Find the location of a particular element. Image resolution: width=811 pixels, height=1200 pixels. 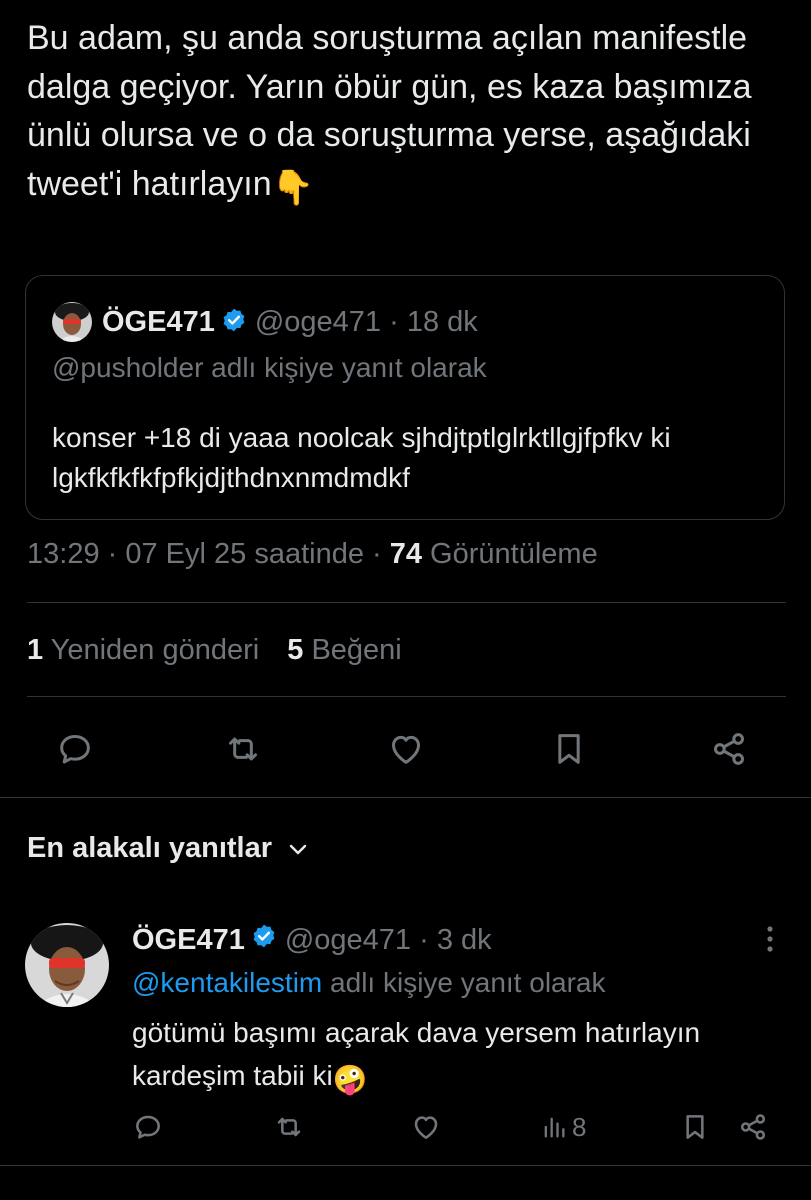

likes-label: Beğeni is located at coordinates (352, 650).